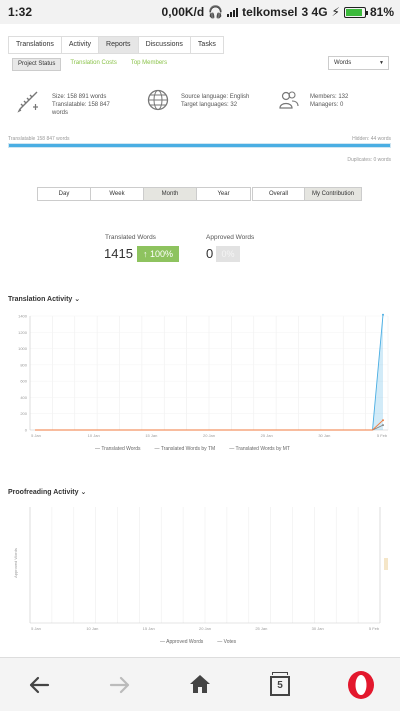  Describe the element at coordinates (23, 364) in the screenshot. I see `y-tick-label: 800` at that location.